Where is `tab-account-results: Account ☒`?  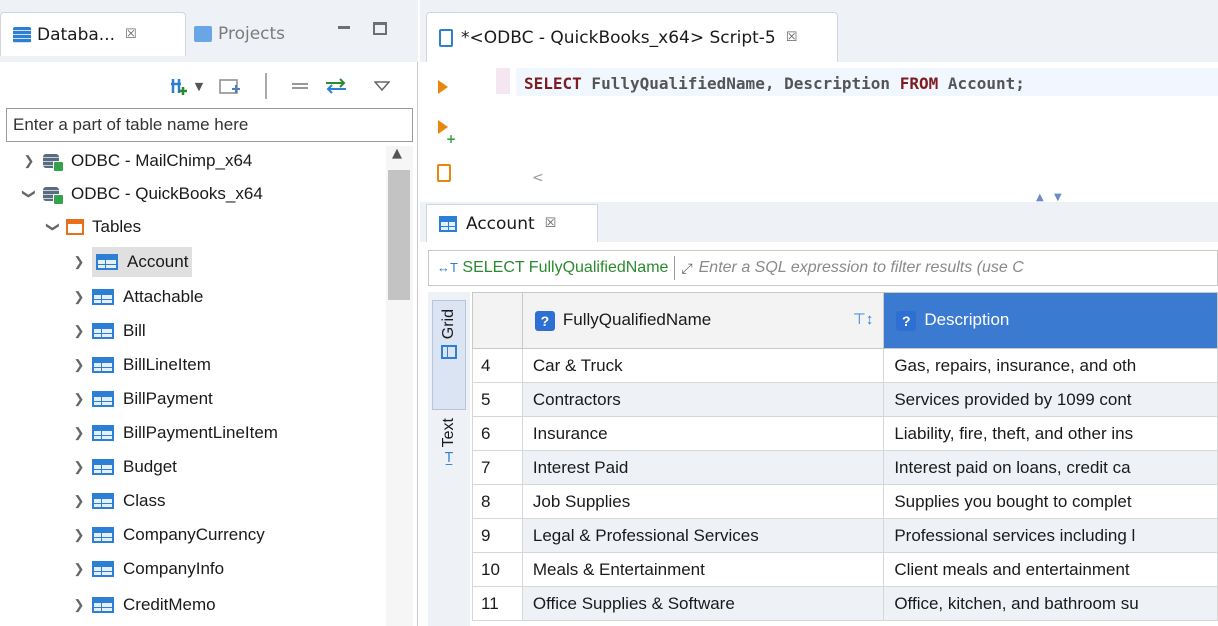
tab-account-results: Account ☒ is located at coordinates (512, 223).